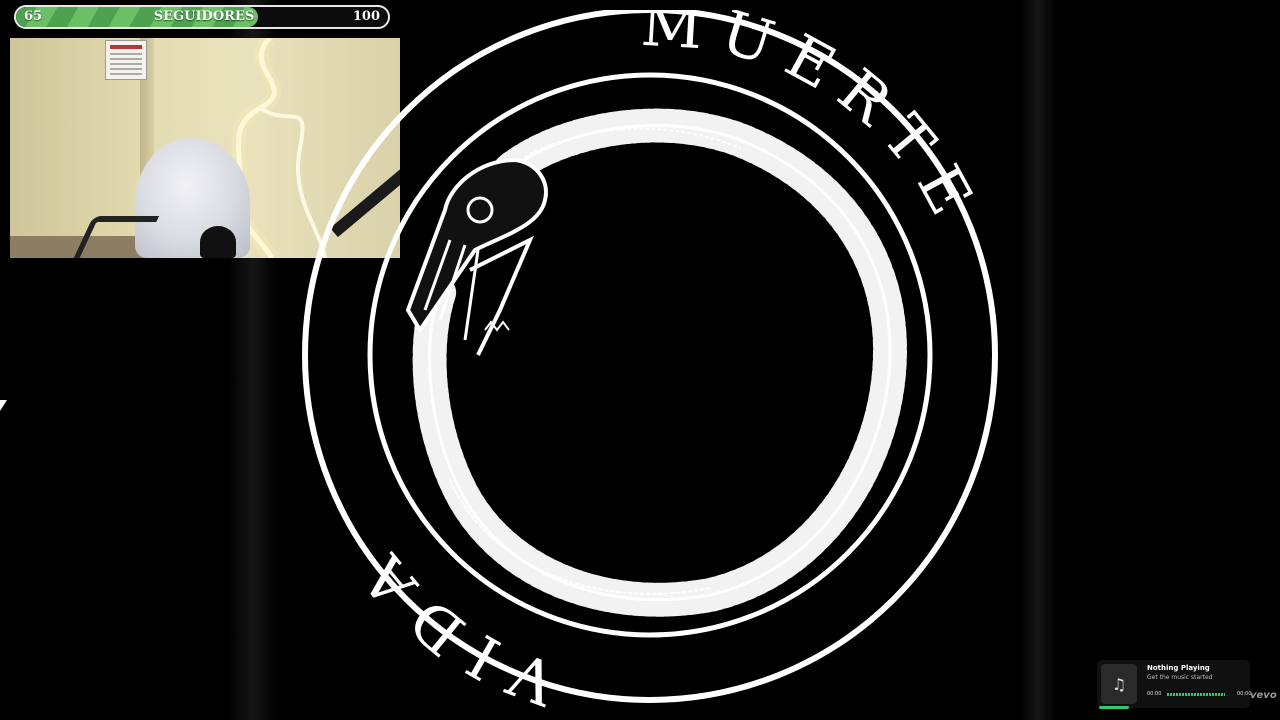 This screenshot has height=720, width=1280. Describe the element at coordinates (3, 405) in the screenshot. I see `mouse-cursor` at that location.